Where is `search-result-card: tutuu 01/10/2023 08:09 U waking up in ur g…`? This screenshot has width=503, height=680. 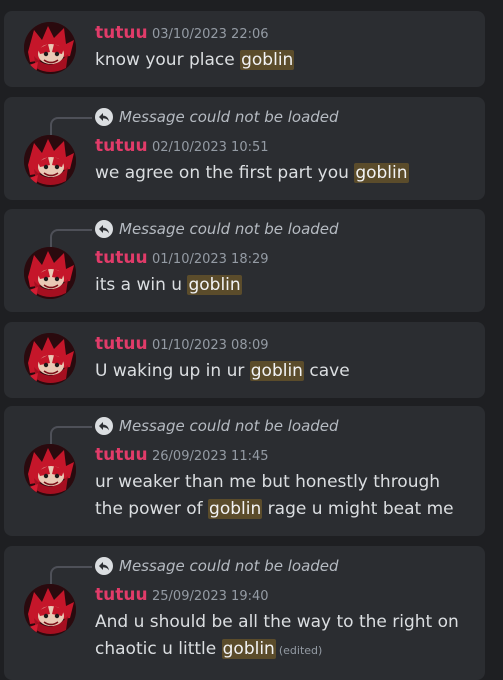 search-result-card: tutuu 01/10/2023 08:09 U waking up in ur g… is located at coordinates (244, 360).